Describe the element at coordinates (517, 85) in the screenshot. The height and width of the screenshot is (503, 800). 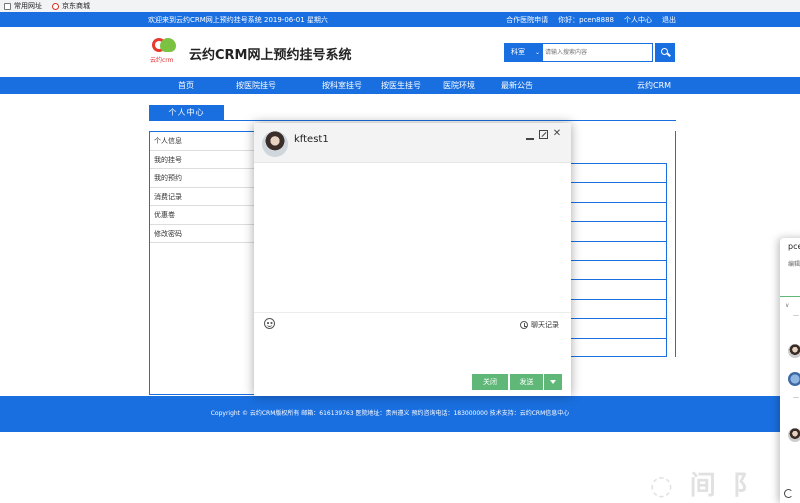
I see `nav-latest-notice: 最新公告` at that location.